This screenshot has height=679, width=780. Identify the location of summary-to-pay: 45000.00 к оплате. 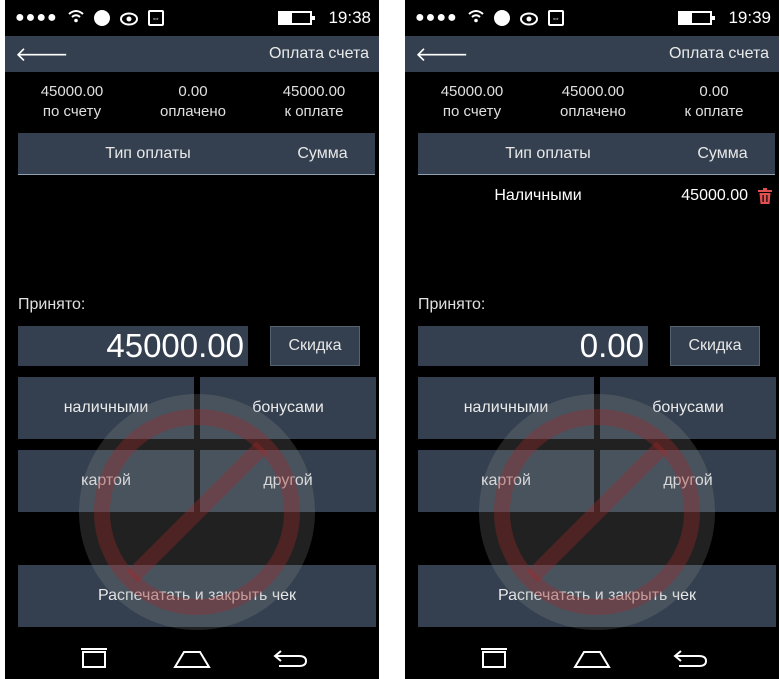
(314, 103).